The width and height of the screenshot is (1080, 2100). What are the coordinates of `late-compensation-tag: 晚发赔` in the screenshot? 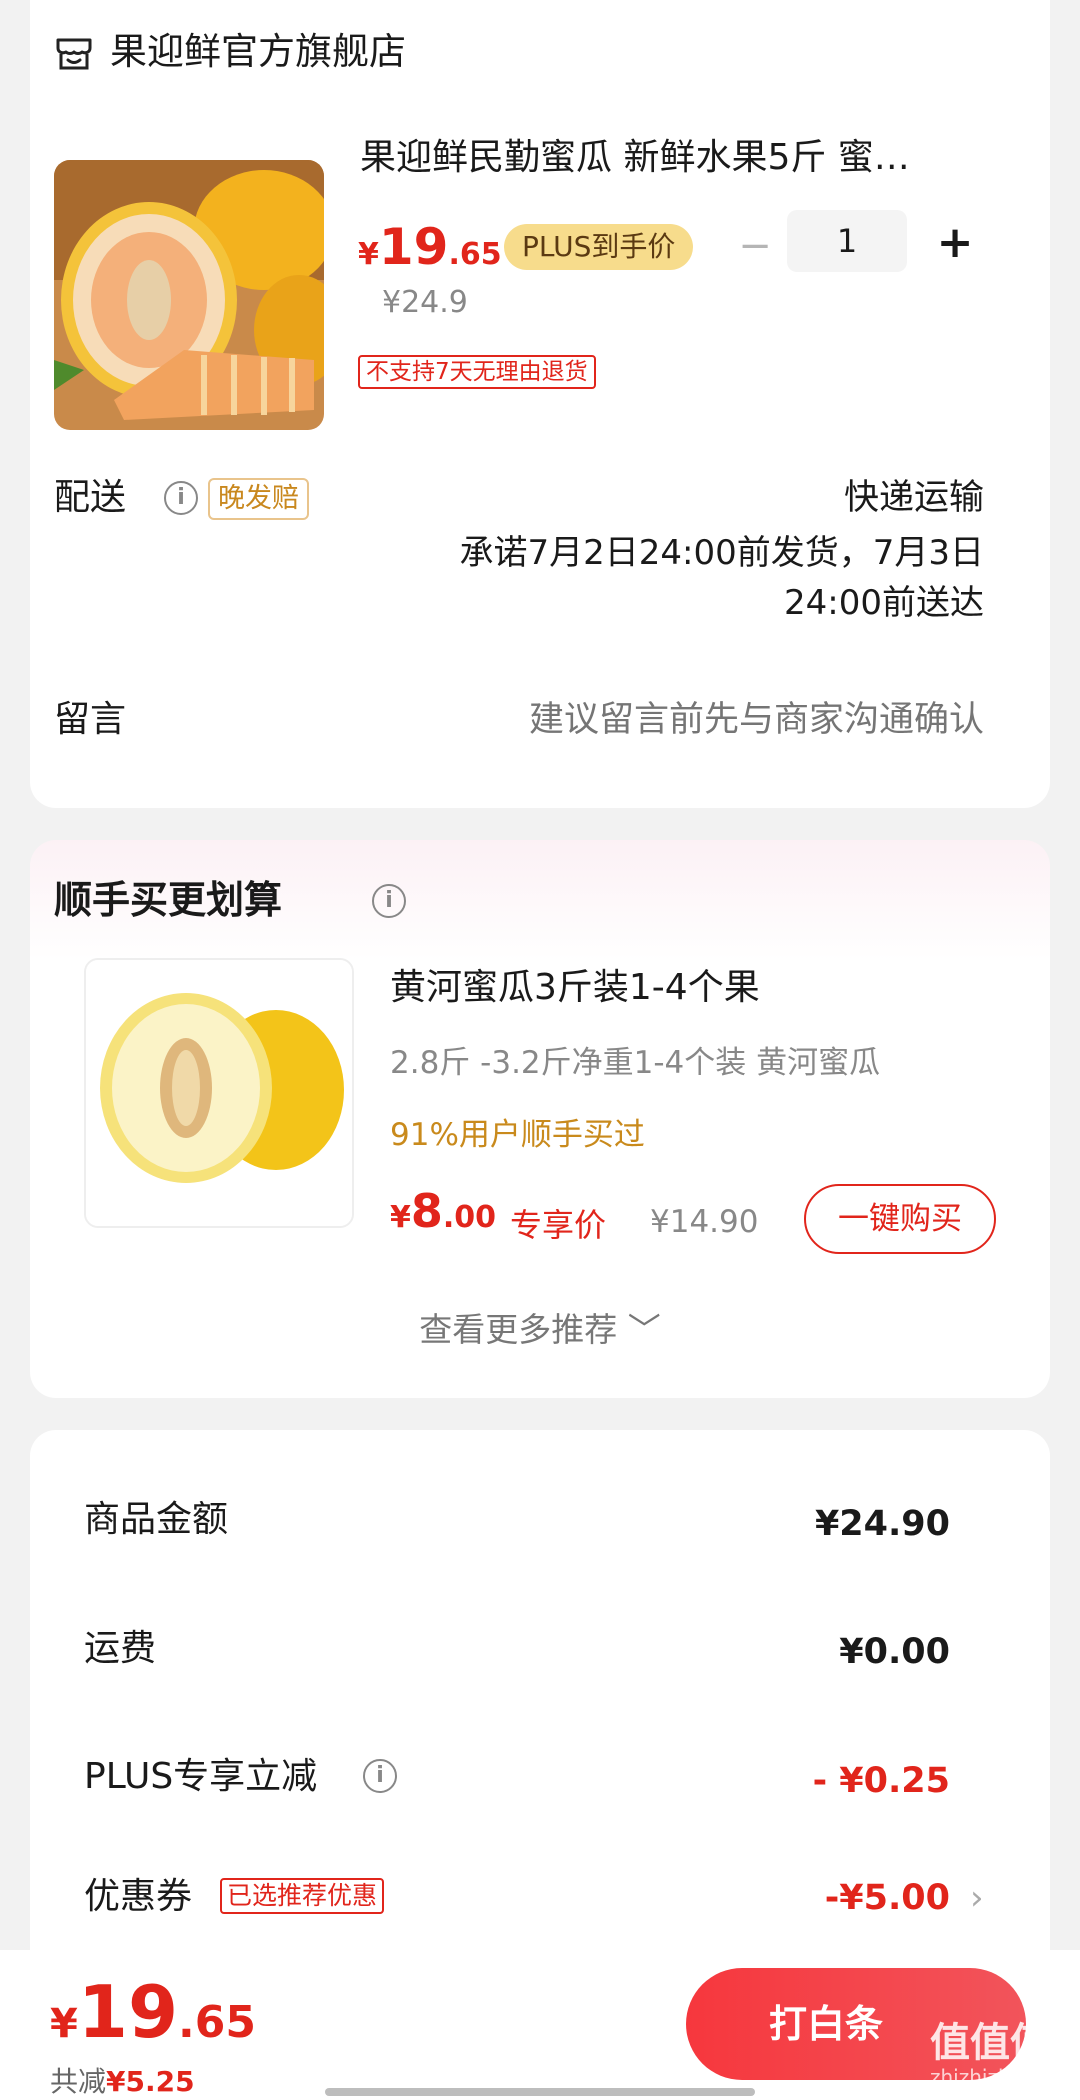 It's located at (258, 499).